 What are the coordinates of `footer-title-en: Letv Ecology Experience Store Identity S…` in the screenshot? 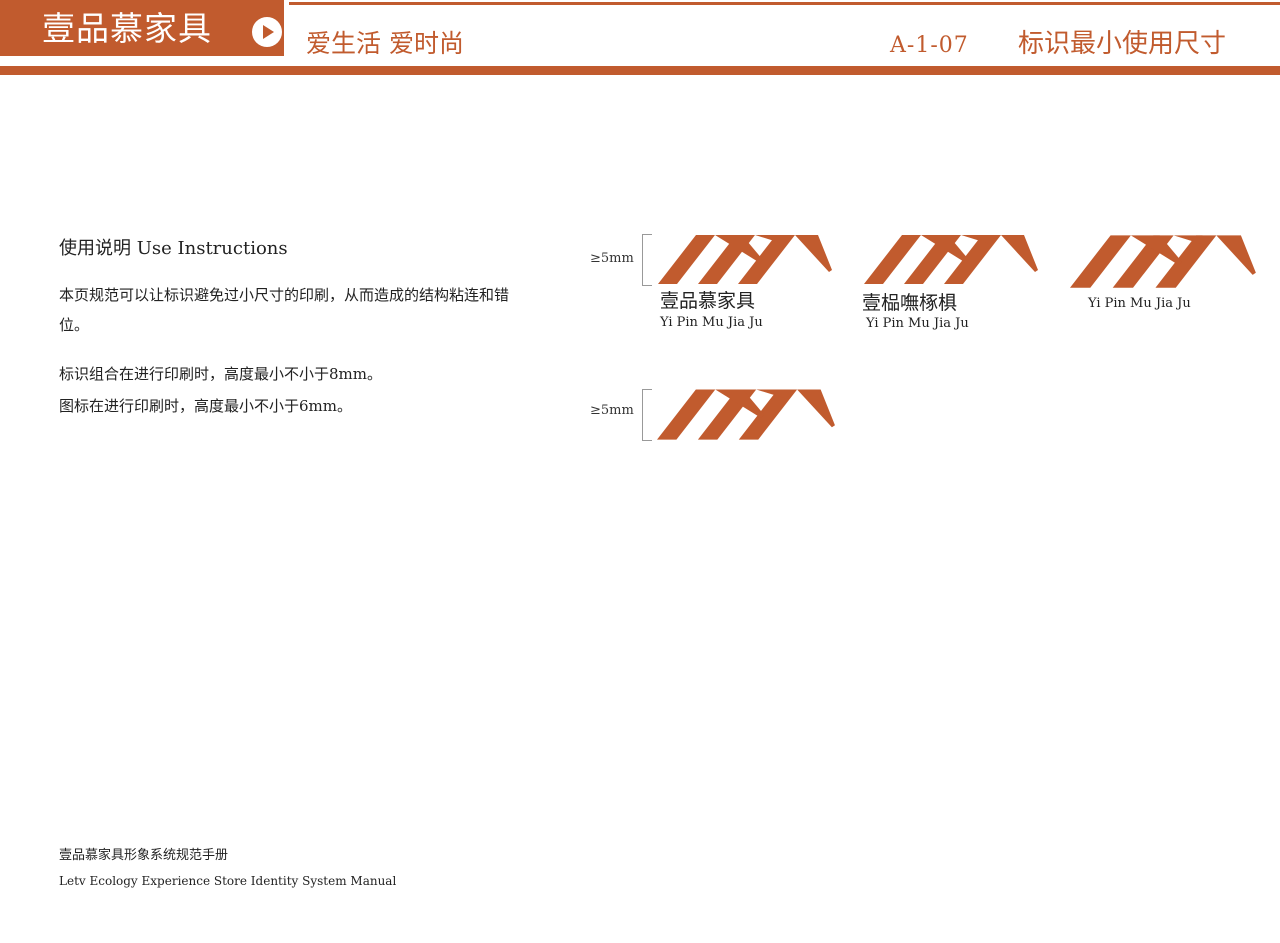 It's located at (228, 881).